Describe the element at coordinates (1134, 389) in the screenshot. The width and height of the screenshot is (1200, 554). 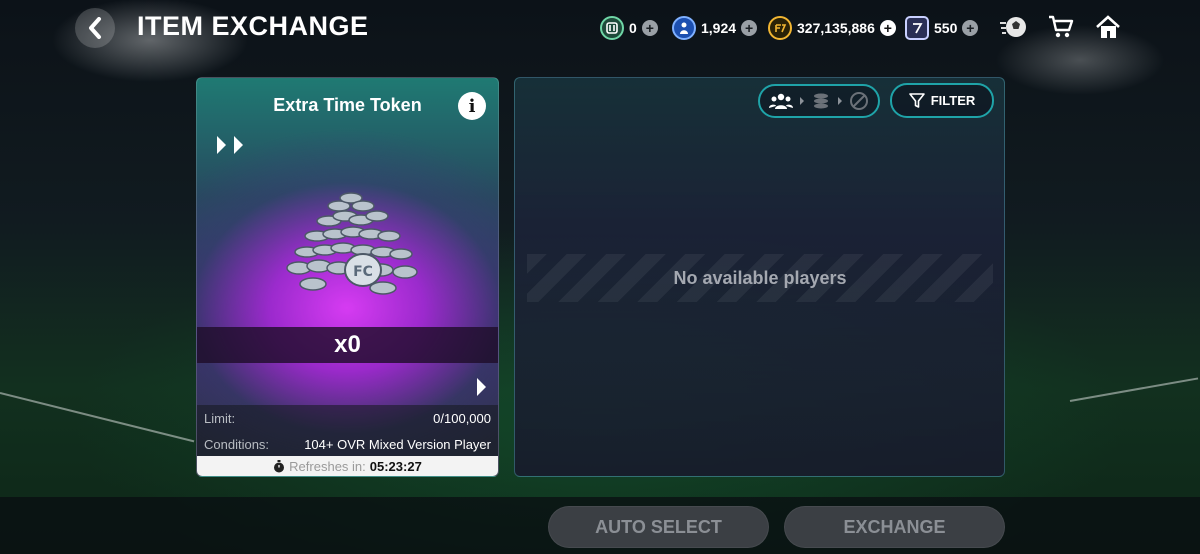
I see `pitch-line-right` at that location.